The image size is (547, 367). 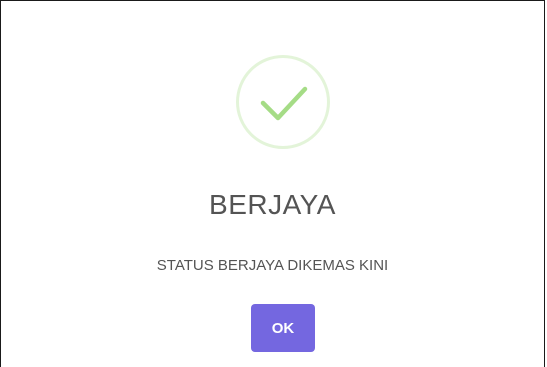 I want to click on dialog-title: BERJAYA, so click(x=272, y=204).